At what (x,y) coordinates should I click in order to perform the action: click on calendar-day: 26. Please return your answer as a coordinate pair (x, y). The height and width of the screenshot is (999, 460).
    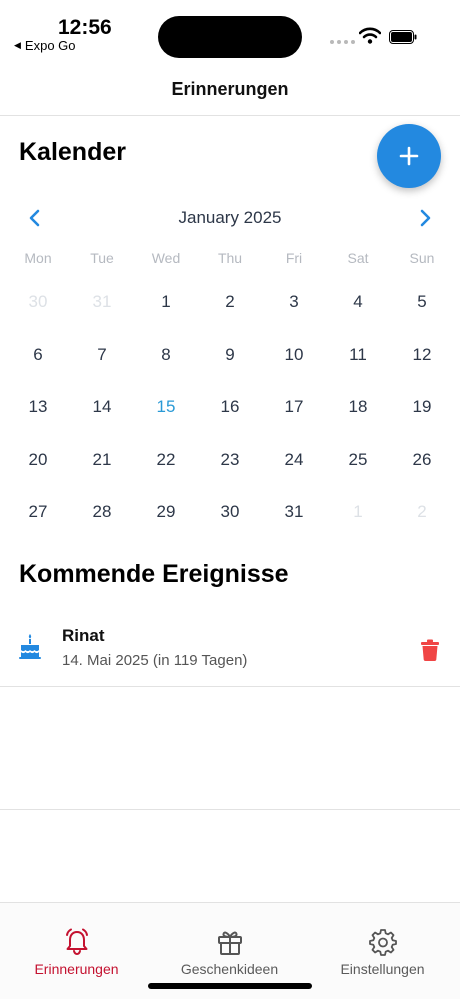
    Looking at the image, I should click on (422, 460).